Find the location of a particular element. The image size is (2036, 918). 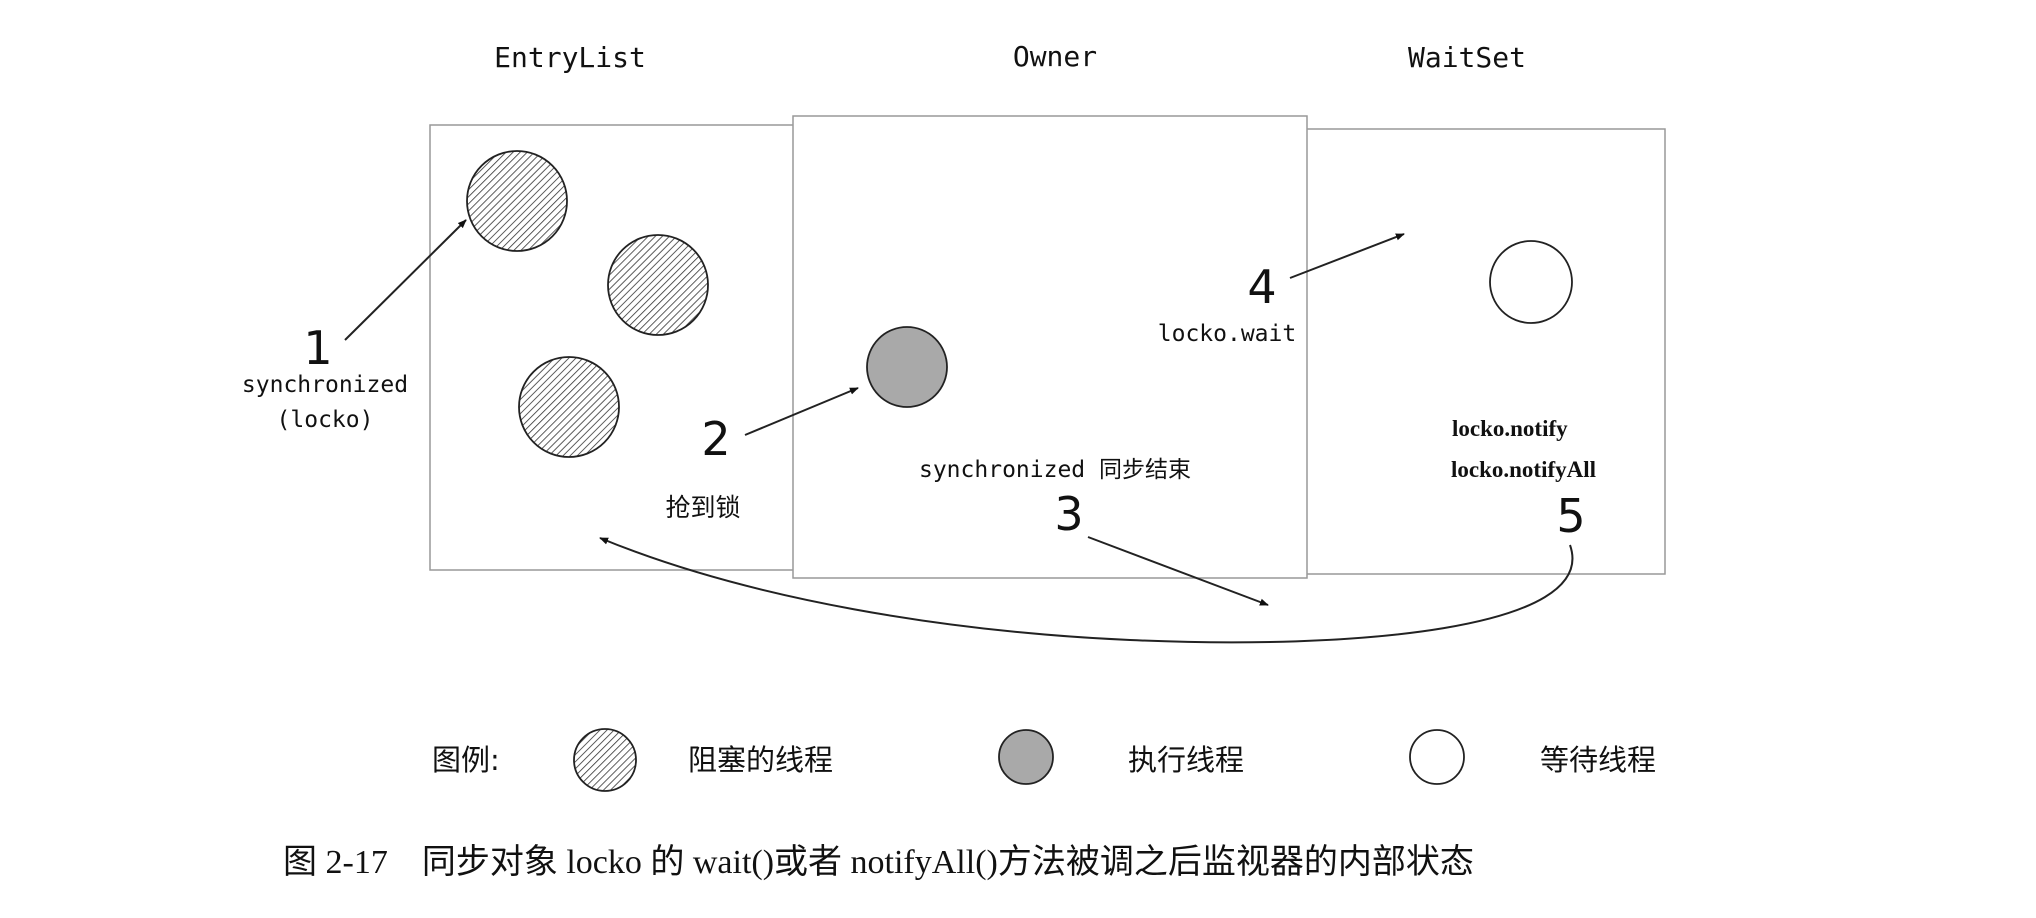

step-5-number: 5 is located at coordinates (1570, 516).